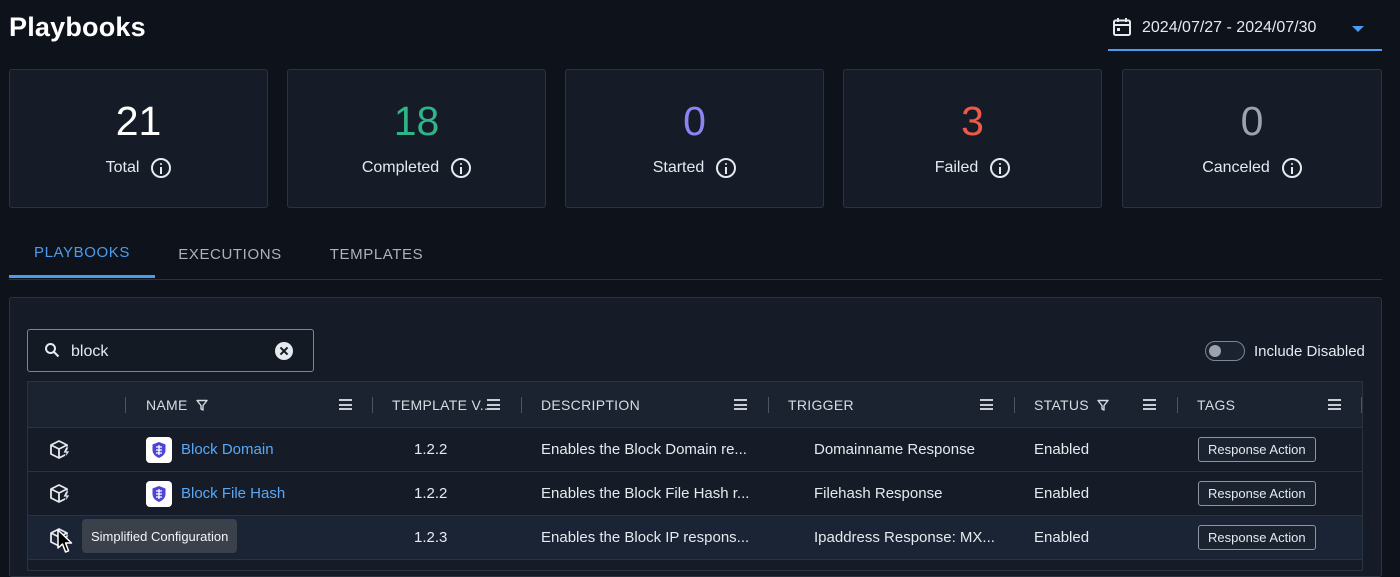 The image size is (1400, 577). Describe the element at coordinates (1236, 167) in the screenshot. I see `stat-label-canceled: Canceled` at that location.